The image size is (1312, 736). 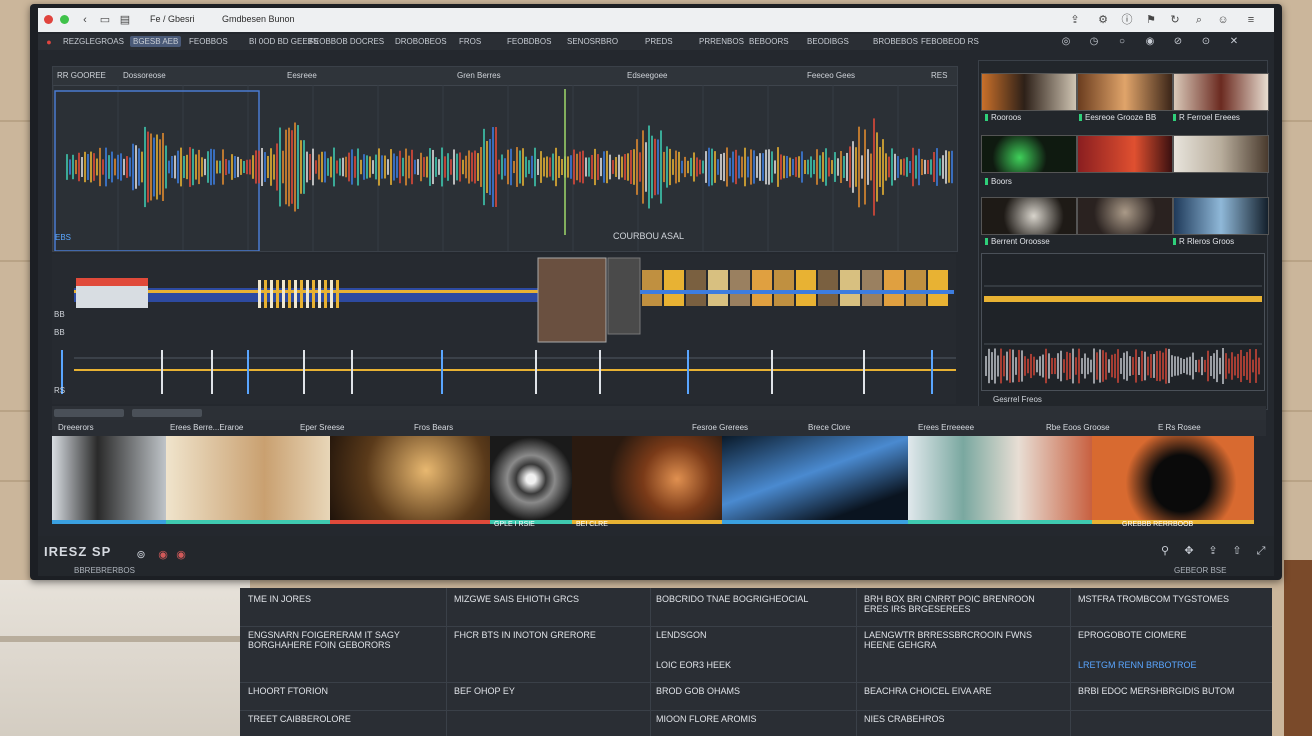 I want to click on clip-header: Rbe Eoos Groose, so click(x=1078, y=427).